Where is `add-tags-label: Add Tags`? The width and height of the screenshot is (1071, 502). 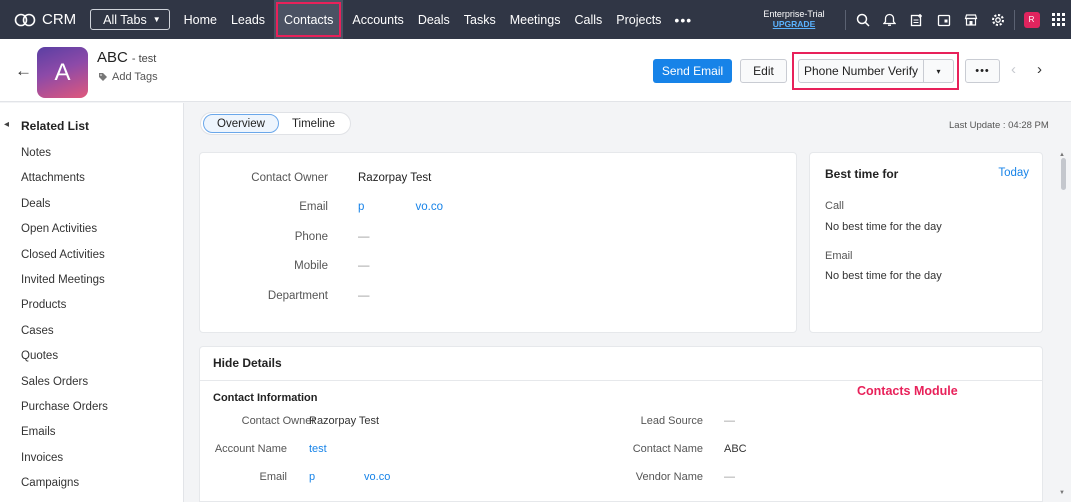 add-tags-label: Add Tags is located at coordinates (135, 77).